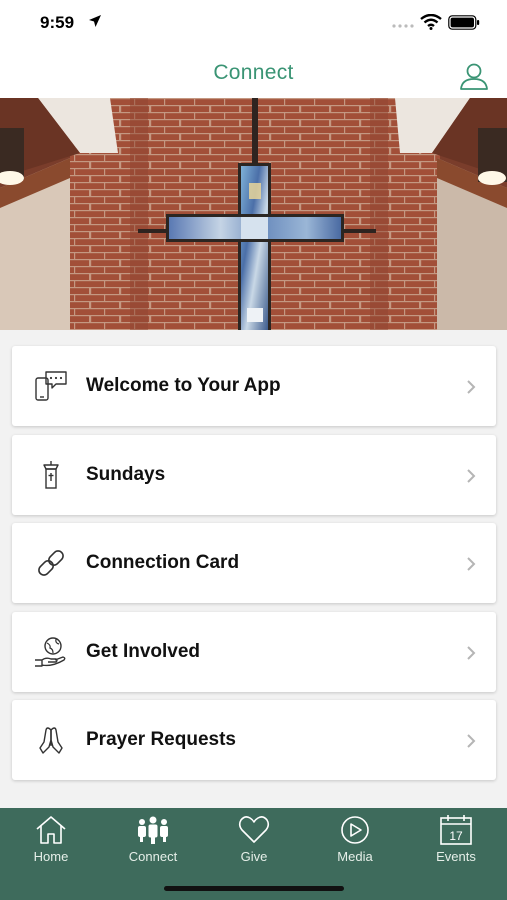  I want to click on tab-label: Connect, so click(153, 856).